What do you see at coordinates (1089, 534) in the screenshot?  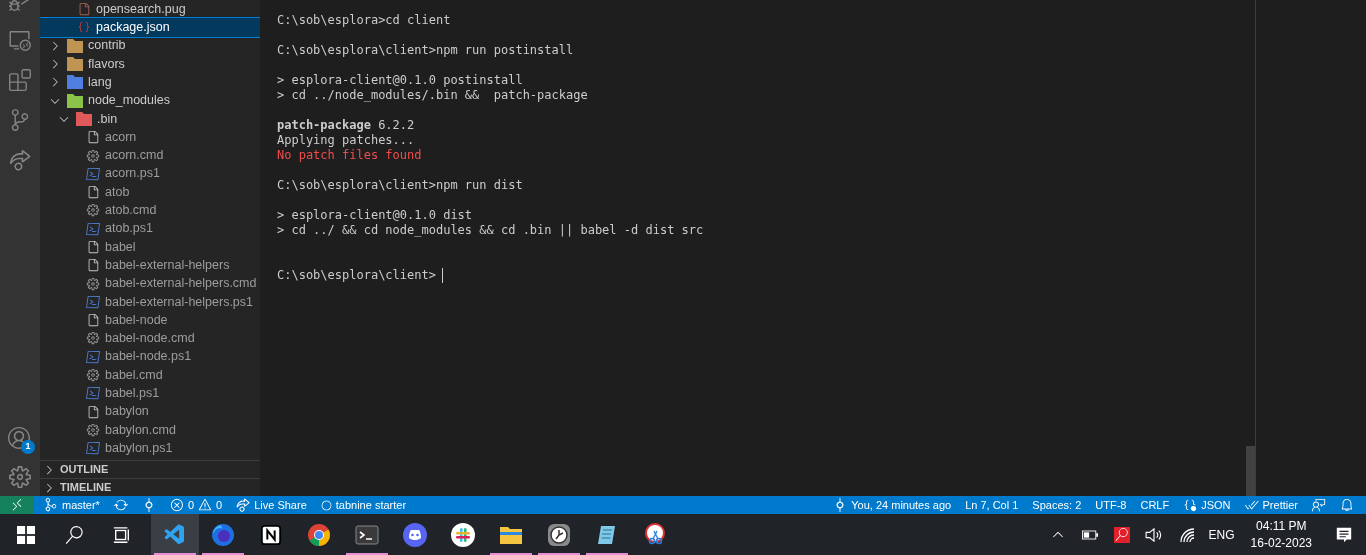 I see `battery-icon` at bounding box center [1089, 534].